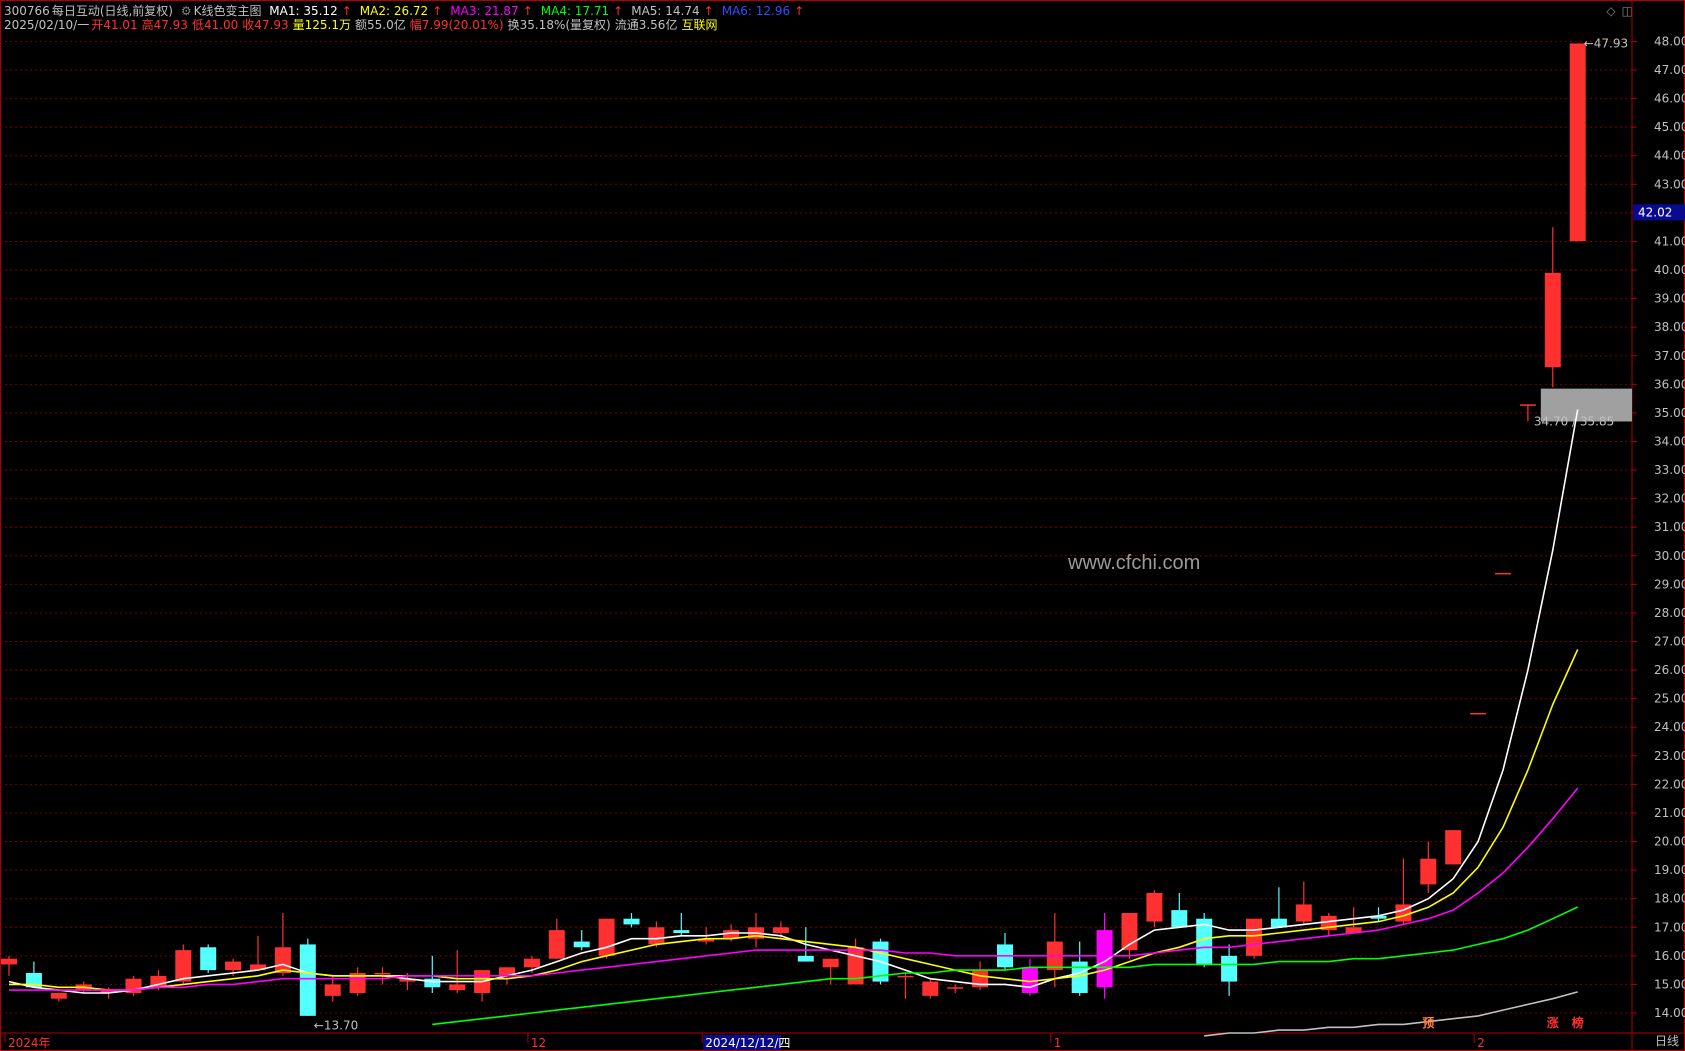 The image size is (1685, 1051). What do you see at coordinates (1058, 1043) in the screenshot?
I see `x-tick-label: 1` at bounding box center [1058, 1043].